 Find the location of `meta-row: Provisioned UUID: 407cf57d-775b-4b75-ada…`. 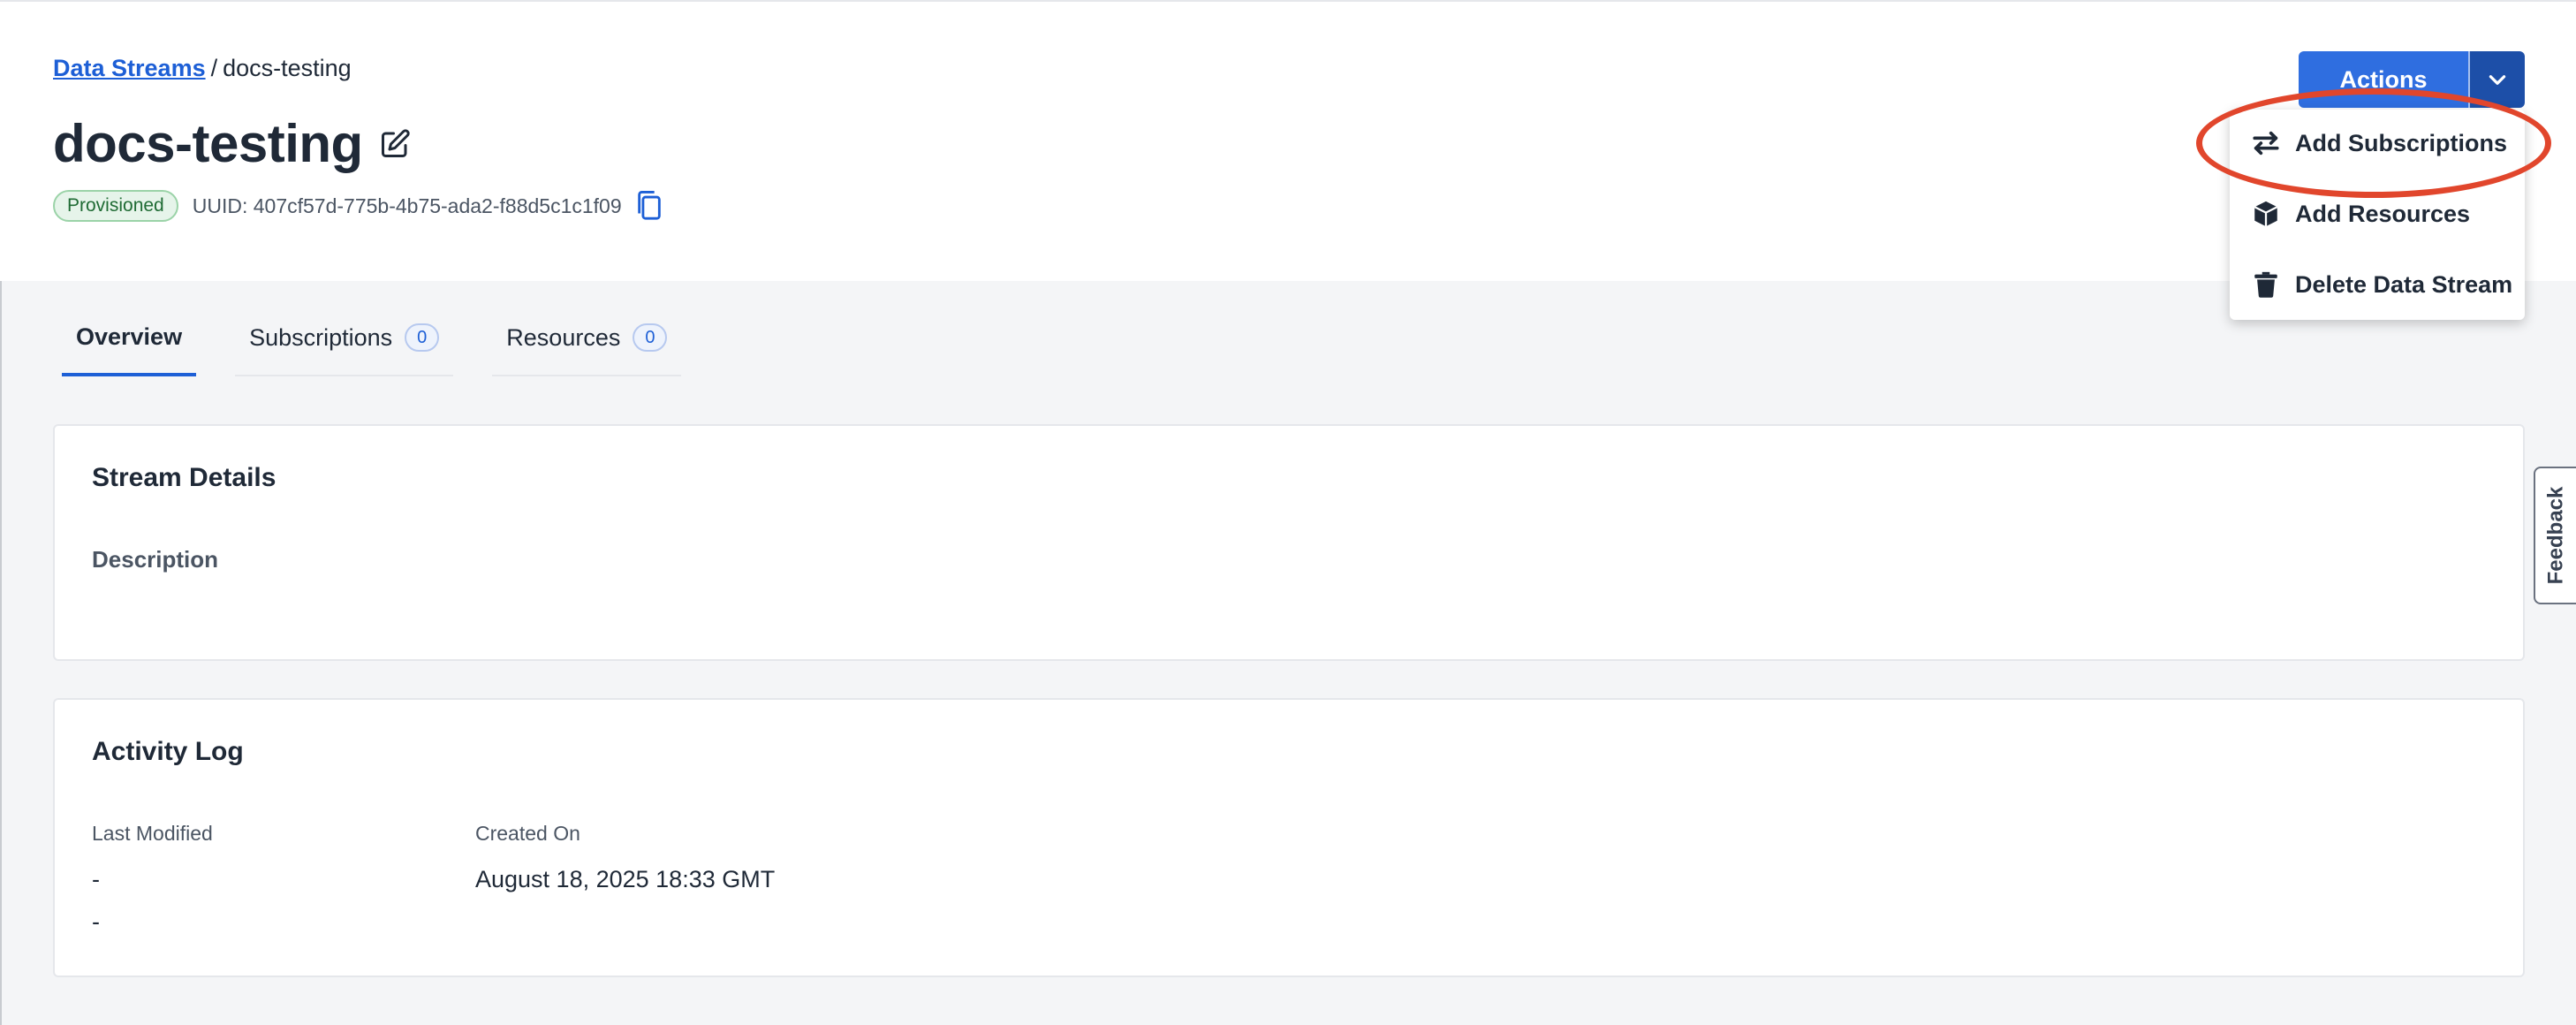

meta-row: Provisioned UUID: 407cf57d-775b-4b75-ada… is located at coordinates (359, 206).